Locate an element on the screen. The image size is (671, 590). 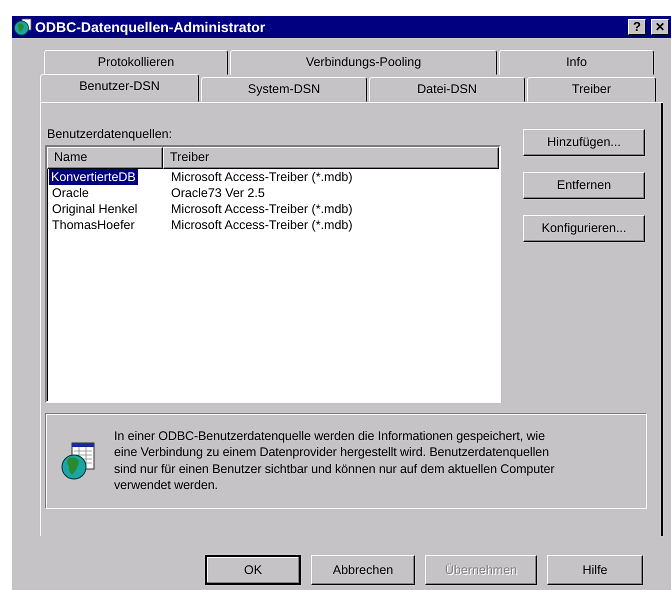
close-button: ✕ is located at coordinates (660, 26).